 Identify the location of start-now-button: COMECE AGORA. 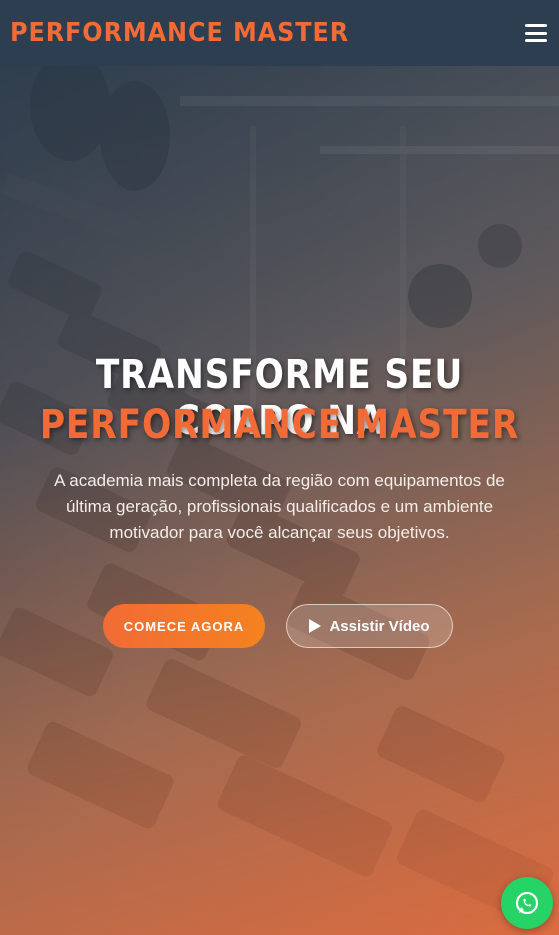
(184, 626).